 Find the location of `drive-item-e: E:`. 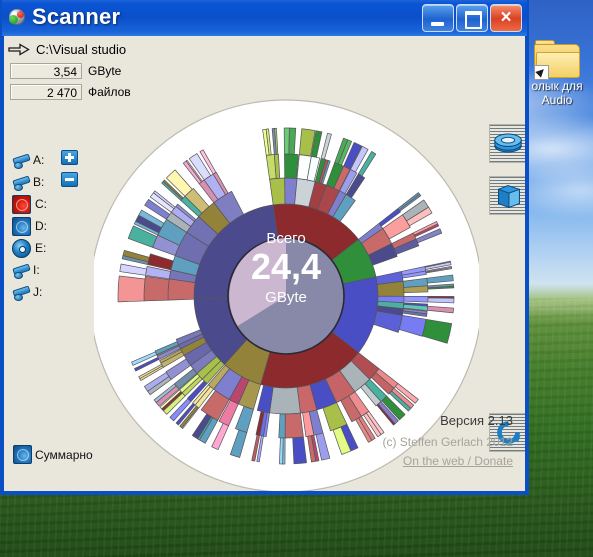

drive-item-e: E: is located at coordinates (29, 248).